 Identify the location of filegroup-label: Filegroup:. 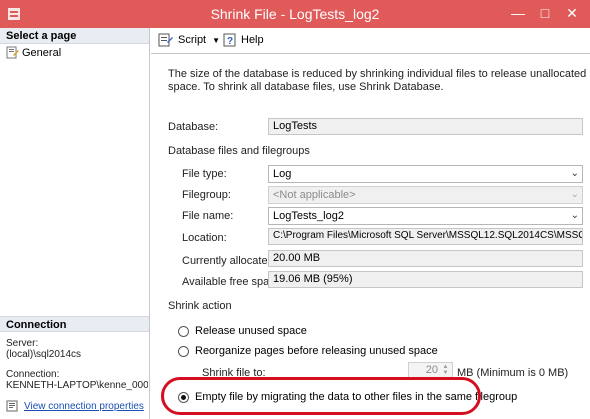
(206, 195).